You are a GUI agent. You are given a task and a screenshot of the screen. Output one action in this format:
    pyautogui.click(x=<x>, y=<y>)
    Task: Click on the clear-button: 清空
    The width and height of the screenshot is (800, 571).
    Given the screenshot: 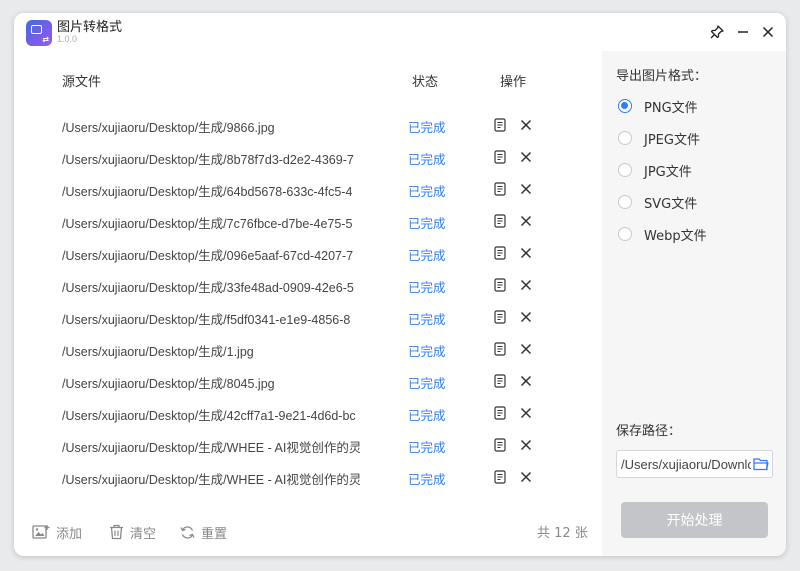 What is the action you would take?
    pyautogui.click(x=132, y=532)
    